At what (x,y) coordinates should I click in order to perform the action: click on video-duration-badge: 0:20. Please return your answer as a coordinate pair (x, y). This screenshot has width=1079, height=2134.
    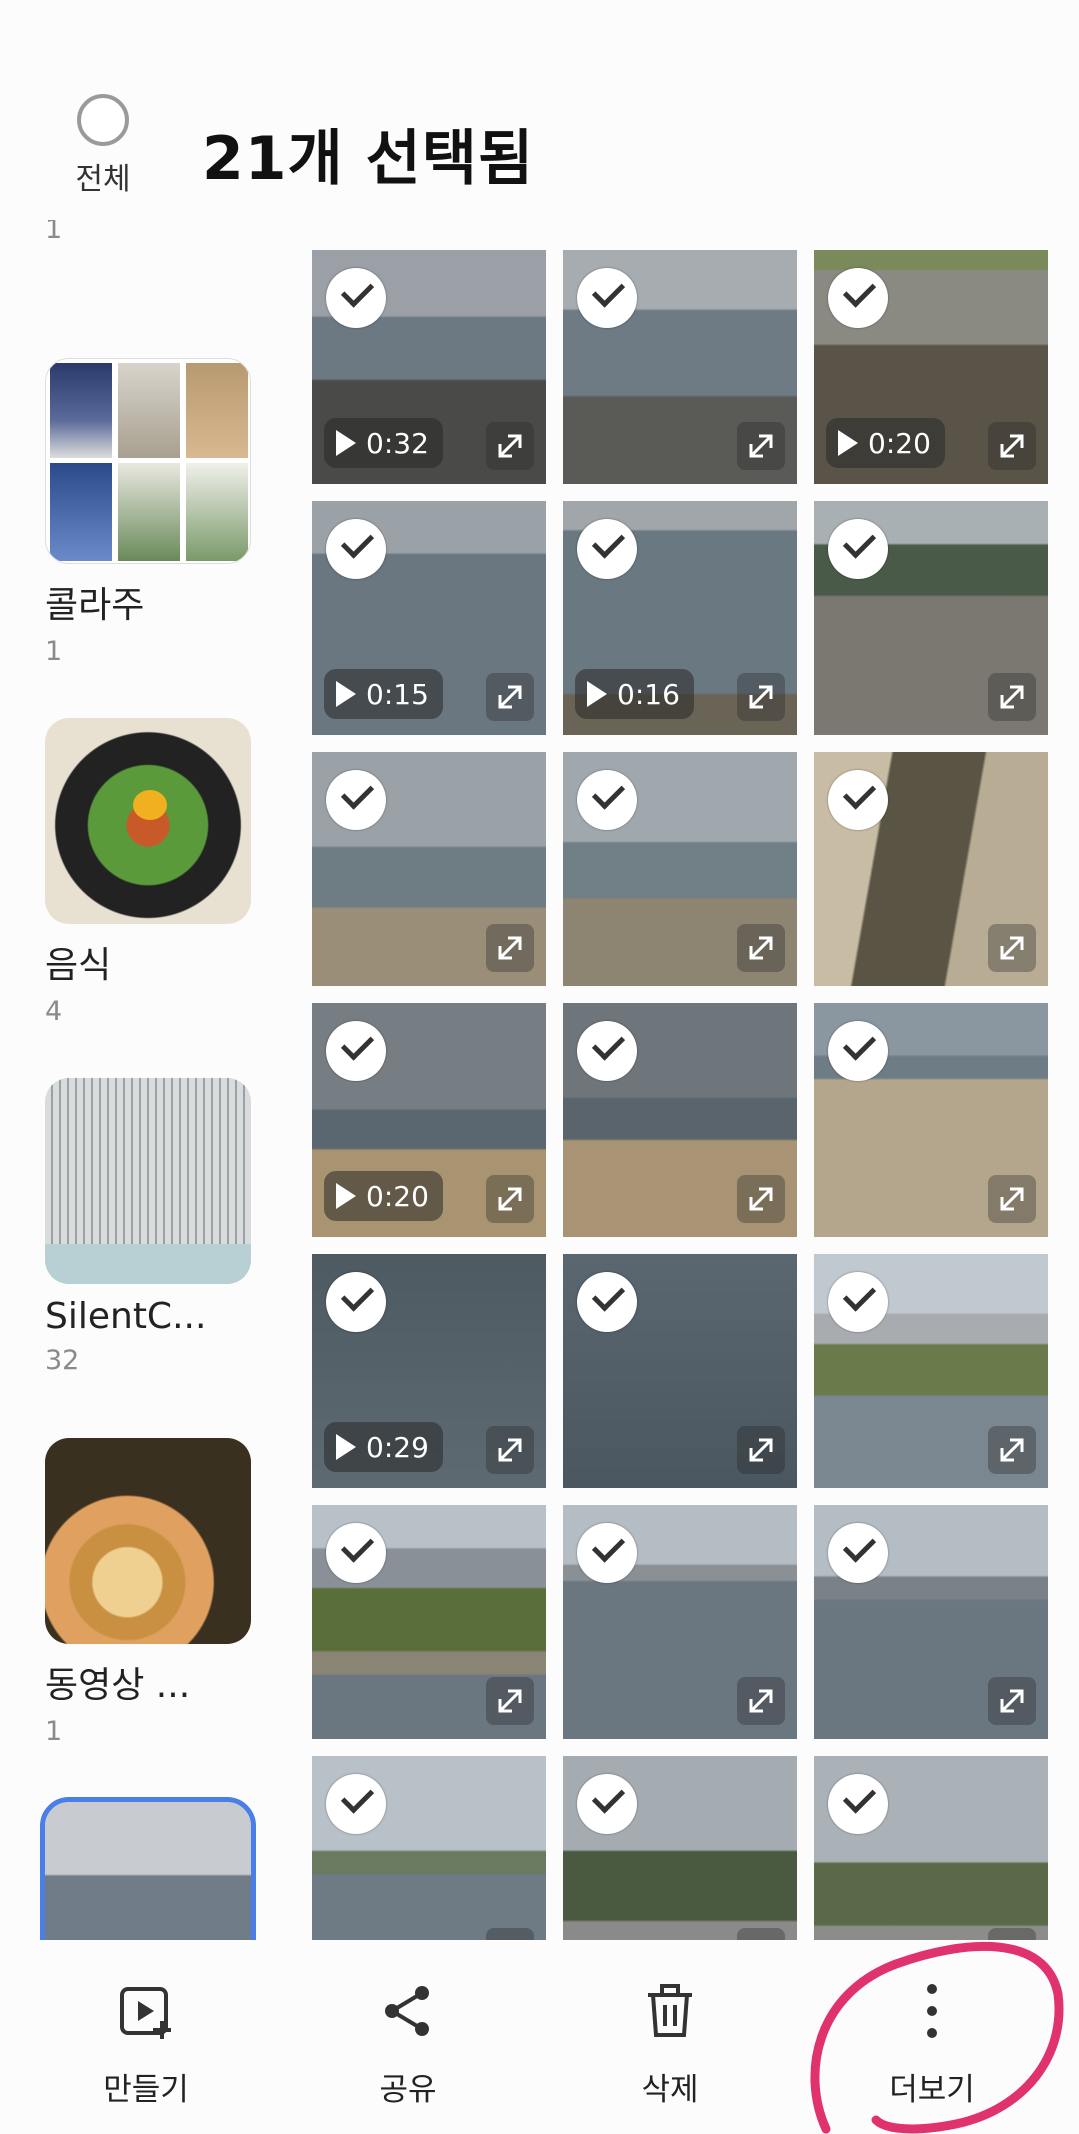
    Looking at the image, I should click on (885, 443).